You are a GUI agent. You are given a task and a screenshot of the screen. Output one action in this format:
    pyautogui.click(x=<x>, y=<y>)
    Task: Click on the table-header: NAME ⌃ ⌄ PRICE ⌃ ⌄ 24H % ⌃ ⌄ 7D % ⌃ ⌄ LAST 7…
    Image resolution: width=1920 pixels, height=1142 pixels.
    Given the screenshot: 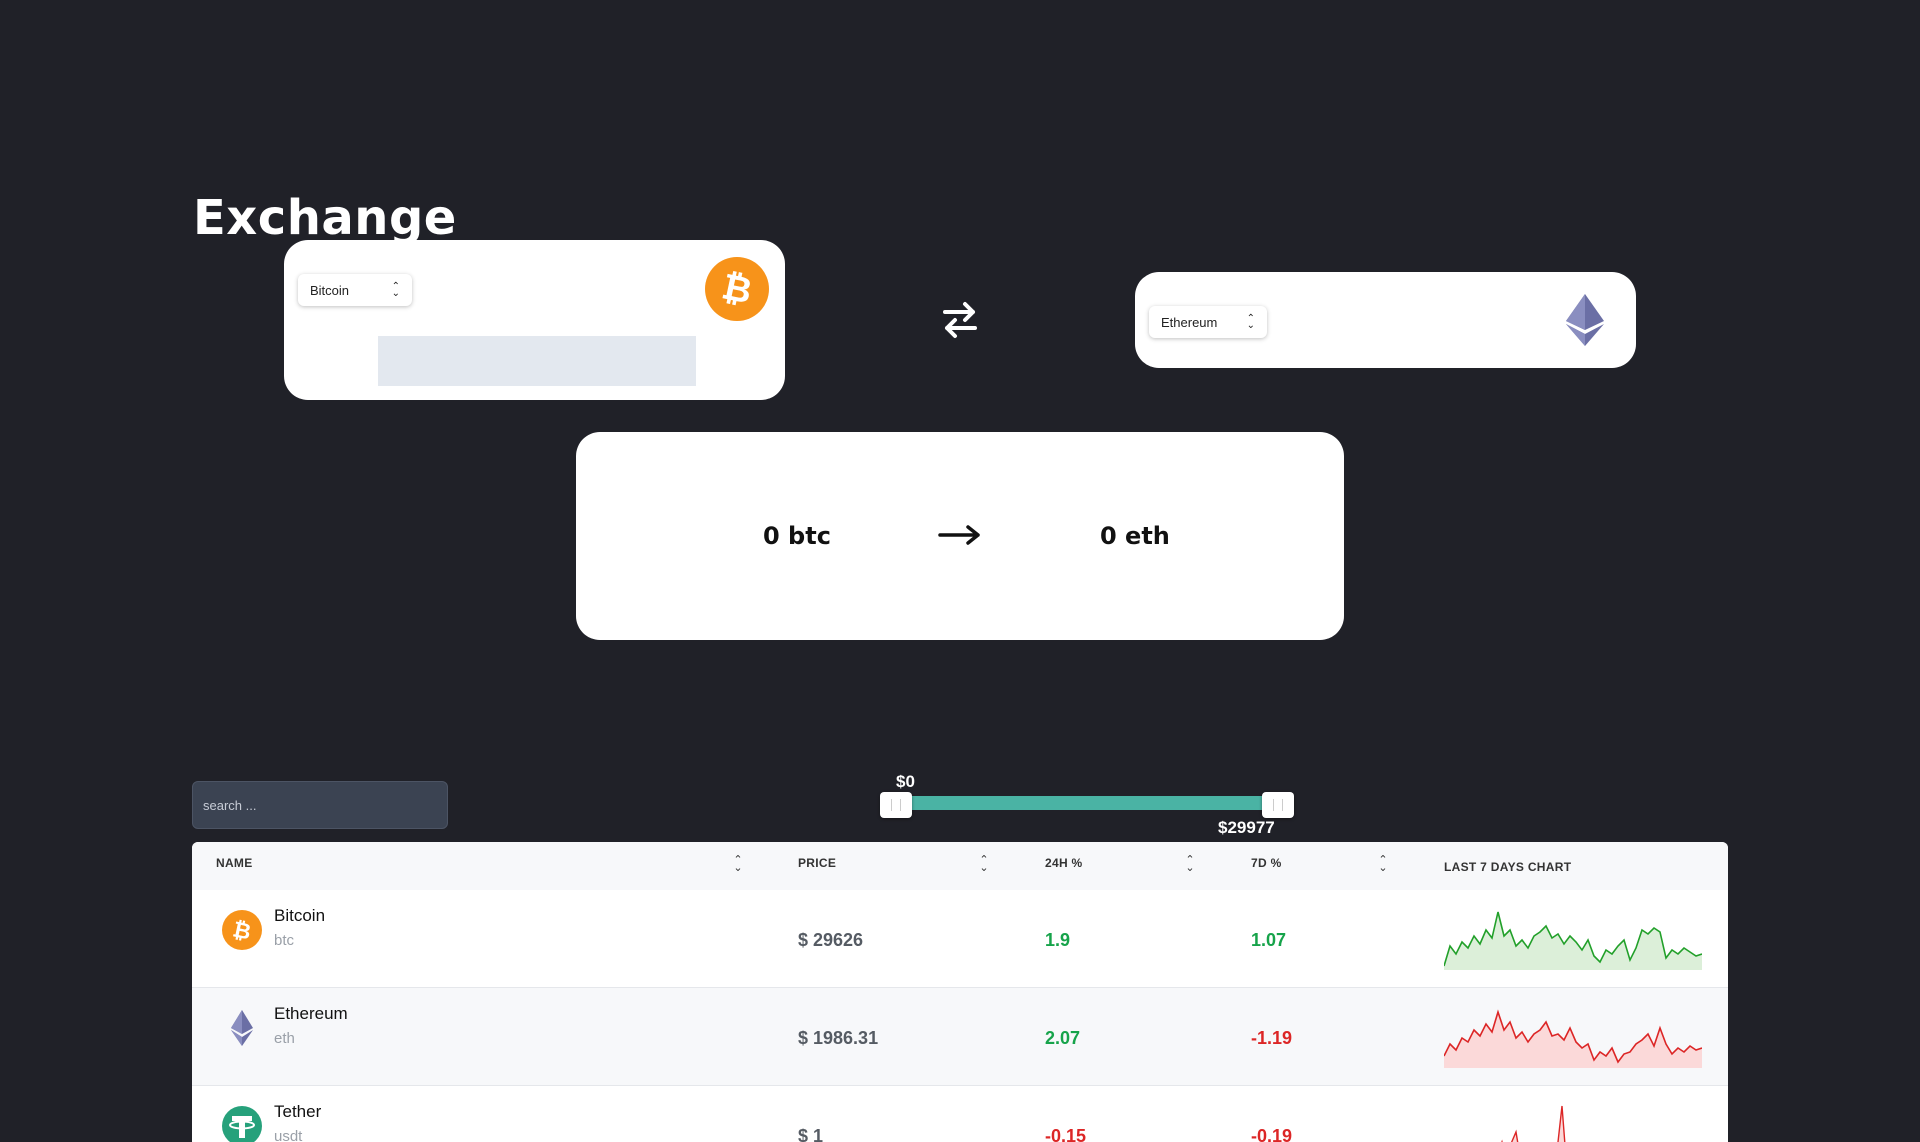 What is the action you would take?
    pyautogui.click(x=960, y=866)
    